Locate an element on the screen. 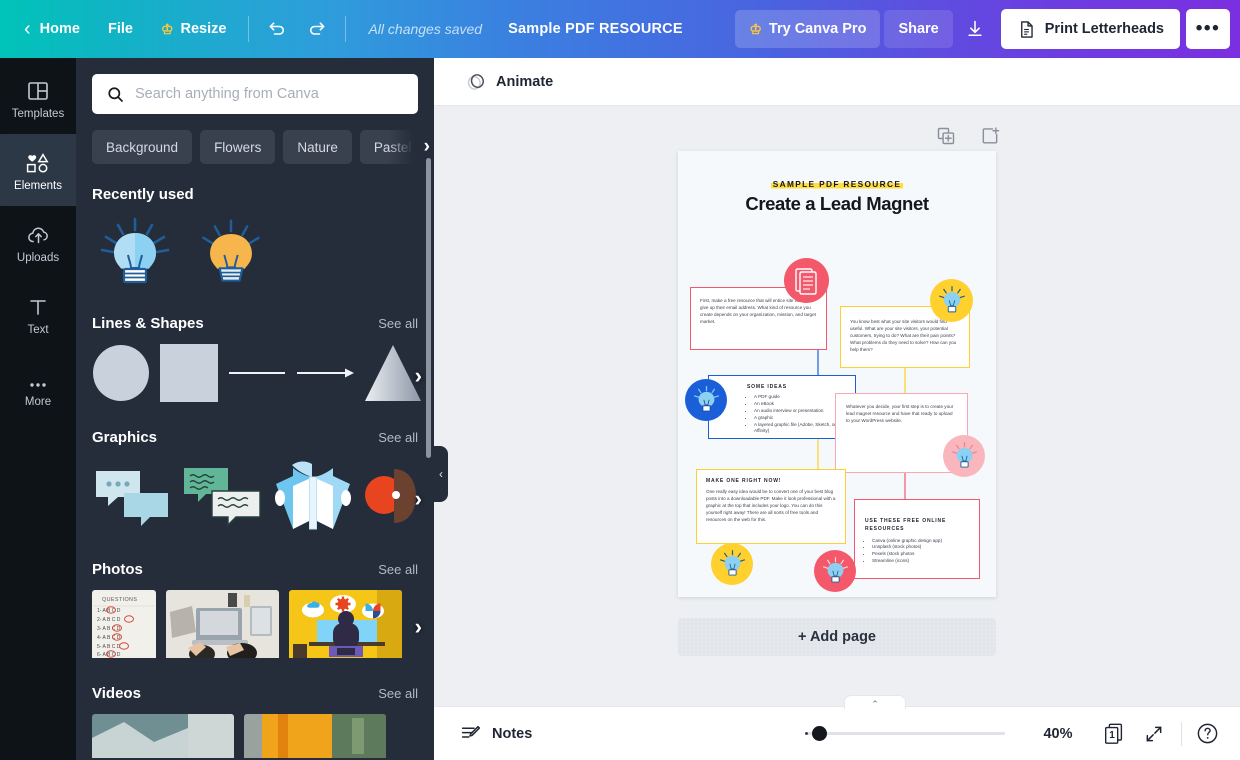  share-button: Share is located at coordinates (918, 29).